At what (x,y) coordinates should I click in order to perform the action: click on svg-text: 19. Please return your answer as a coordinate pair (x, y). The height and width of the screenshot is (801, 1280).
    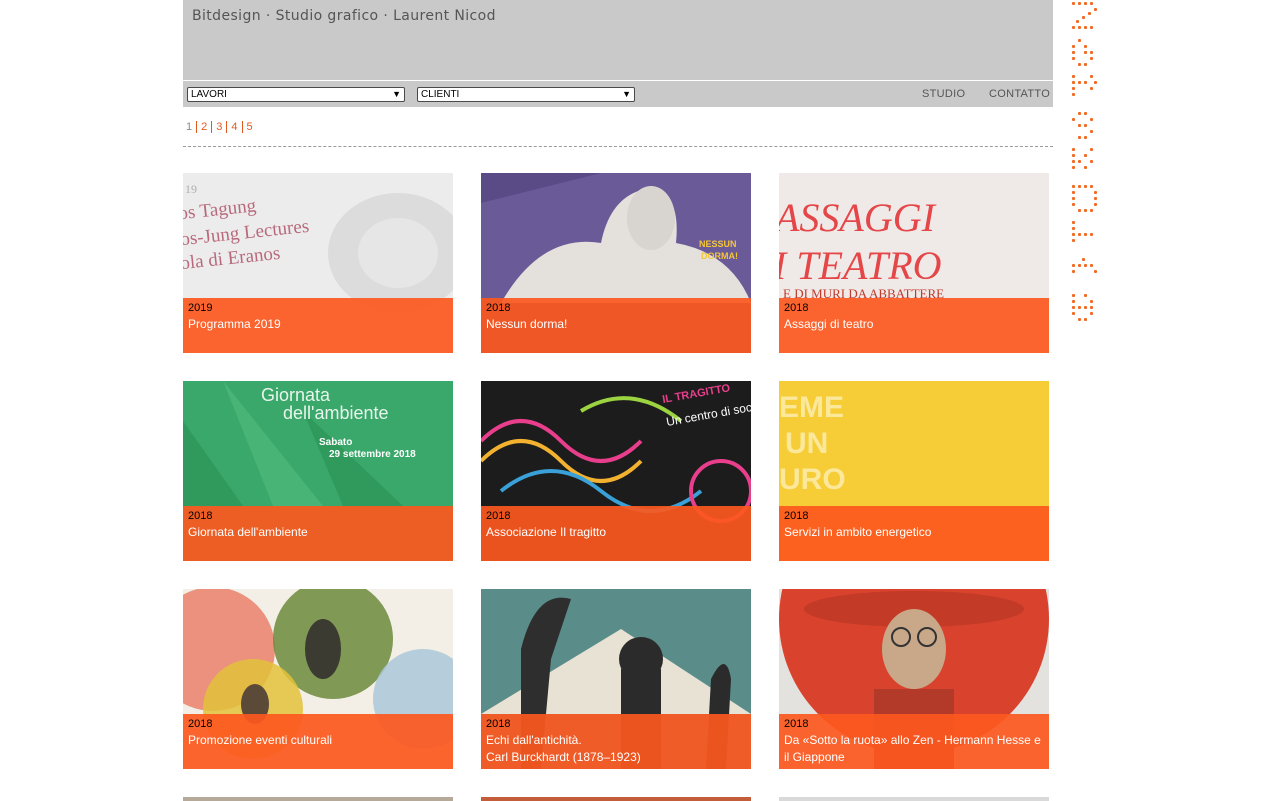
    Looking at the image, I should click on (191, 189).